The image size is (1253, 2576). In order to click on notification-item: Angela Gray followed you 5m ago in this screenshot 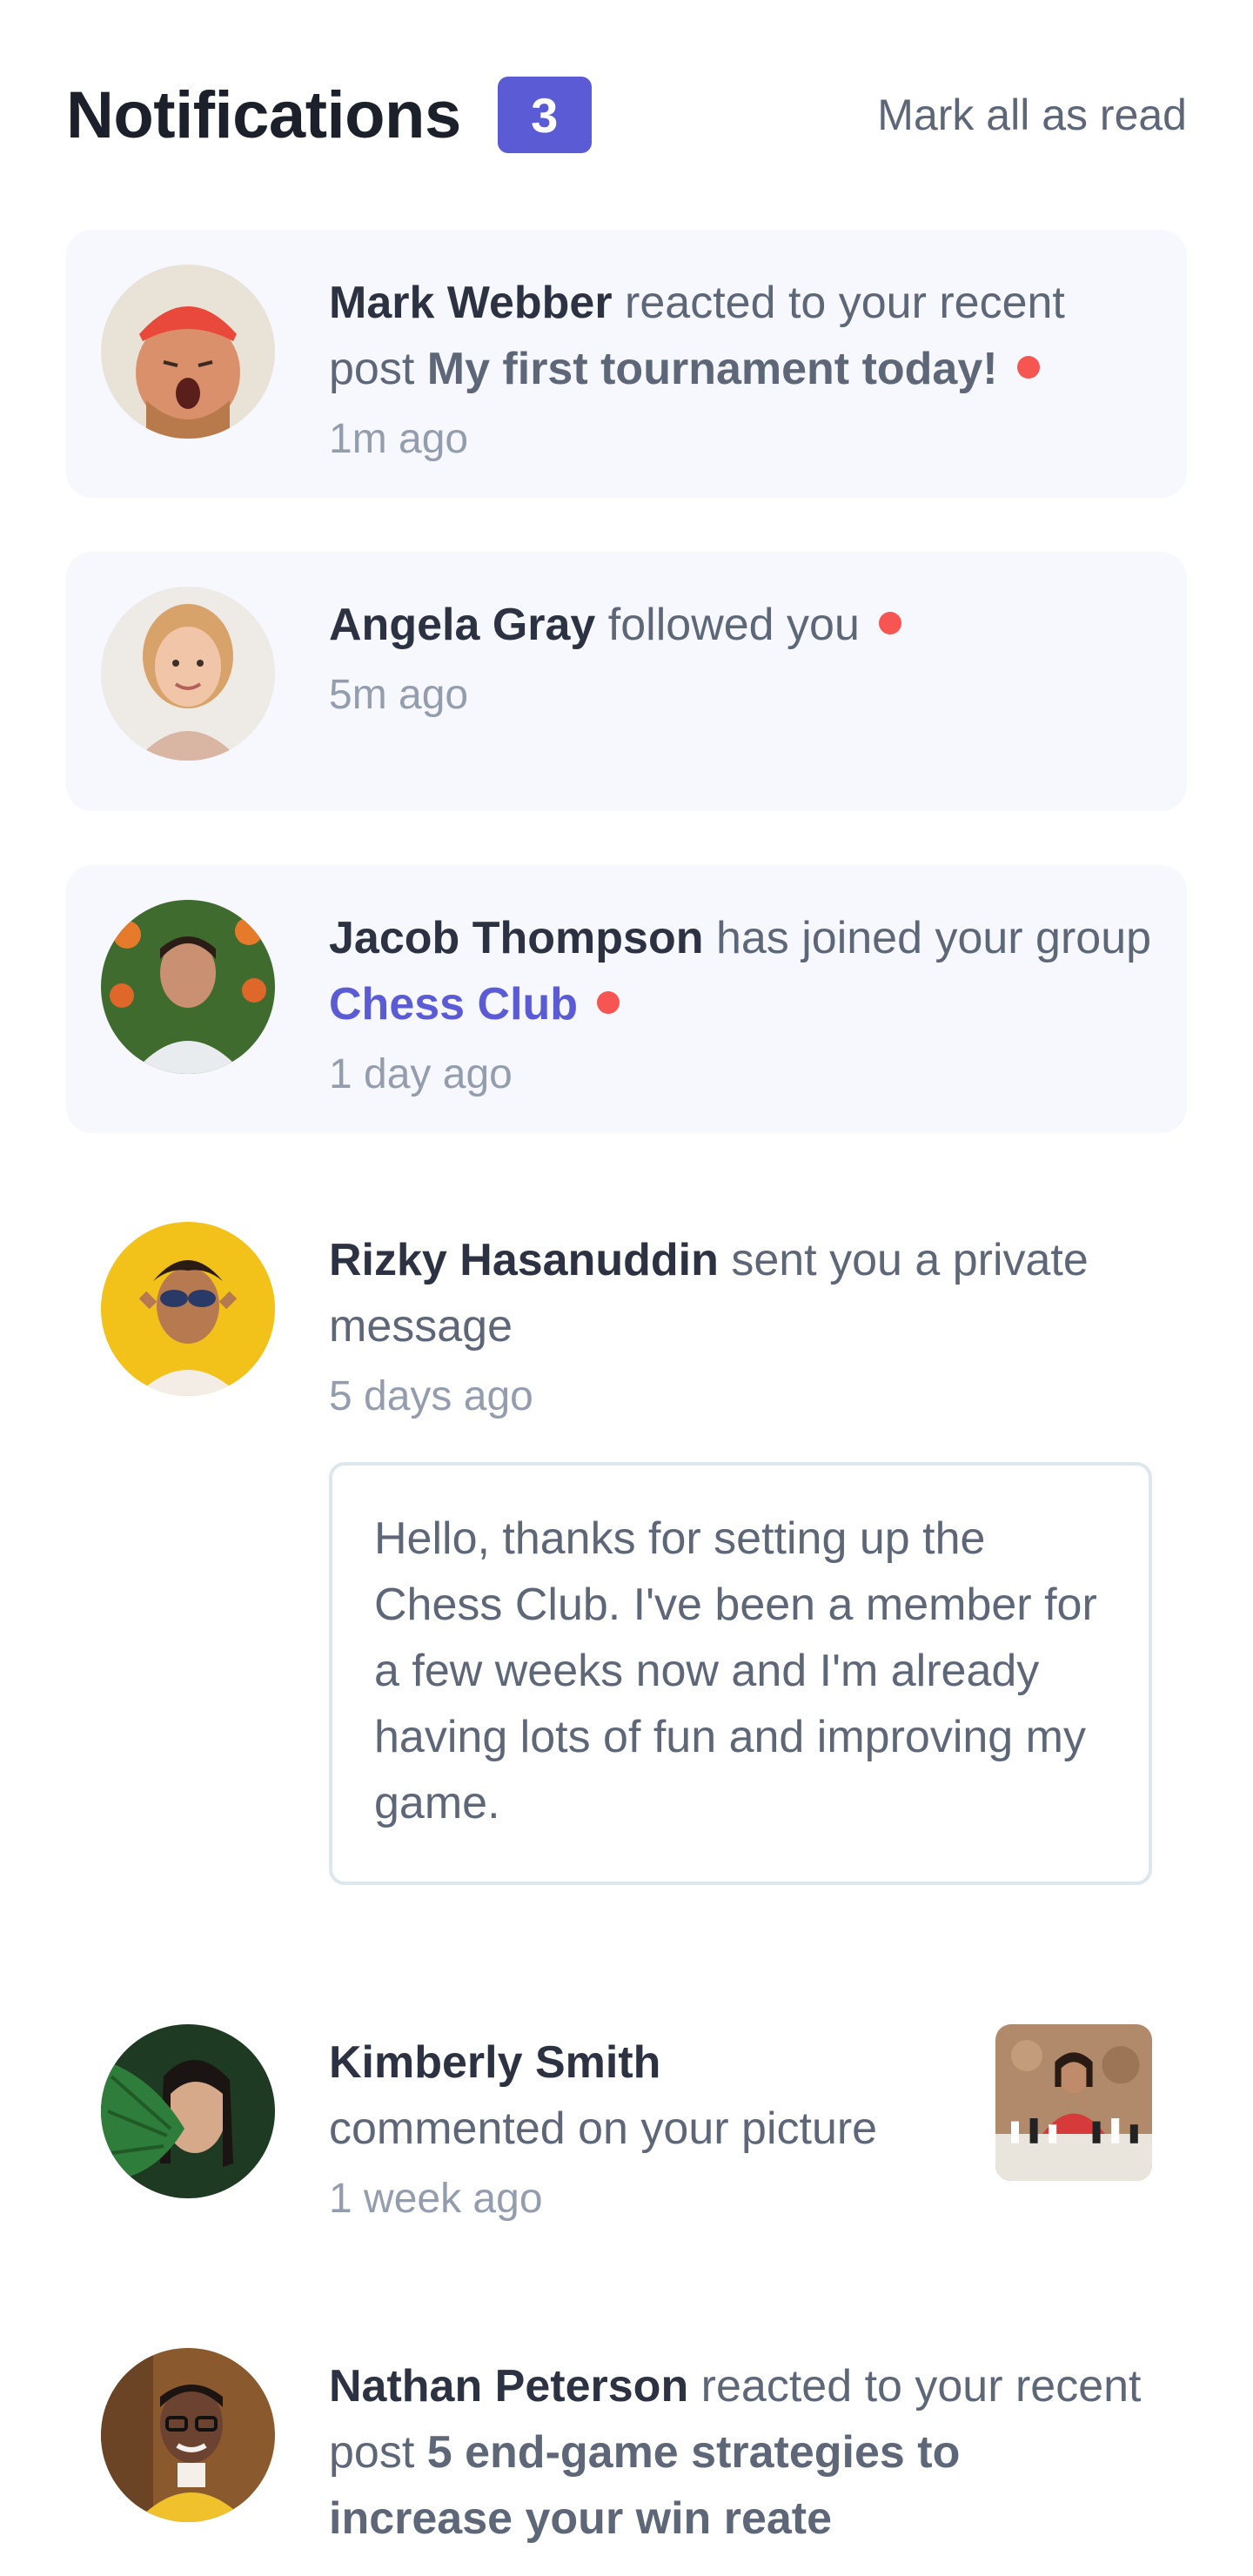, I will do `click(626, 682)`.